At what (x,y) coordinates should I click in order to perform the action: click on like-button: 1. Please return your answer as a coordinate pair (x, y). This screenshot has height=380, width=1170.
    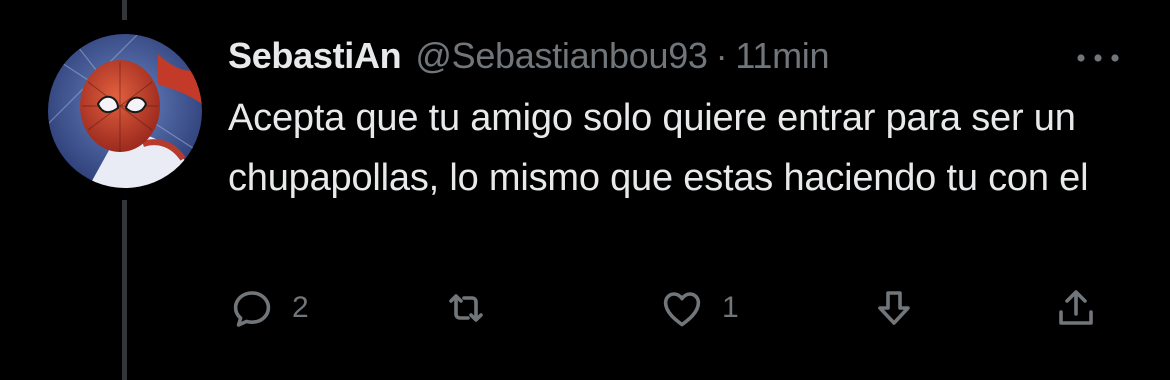
    Looking at the image, I should click on (698, 308).